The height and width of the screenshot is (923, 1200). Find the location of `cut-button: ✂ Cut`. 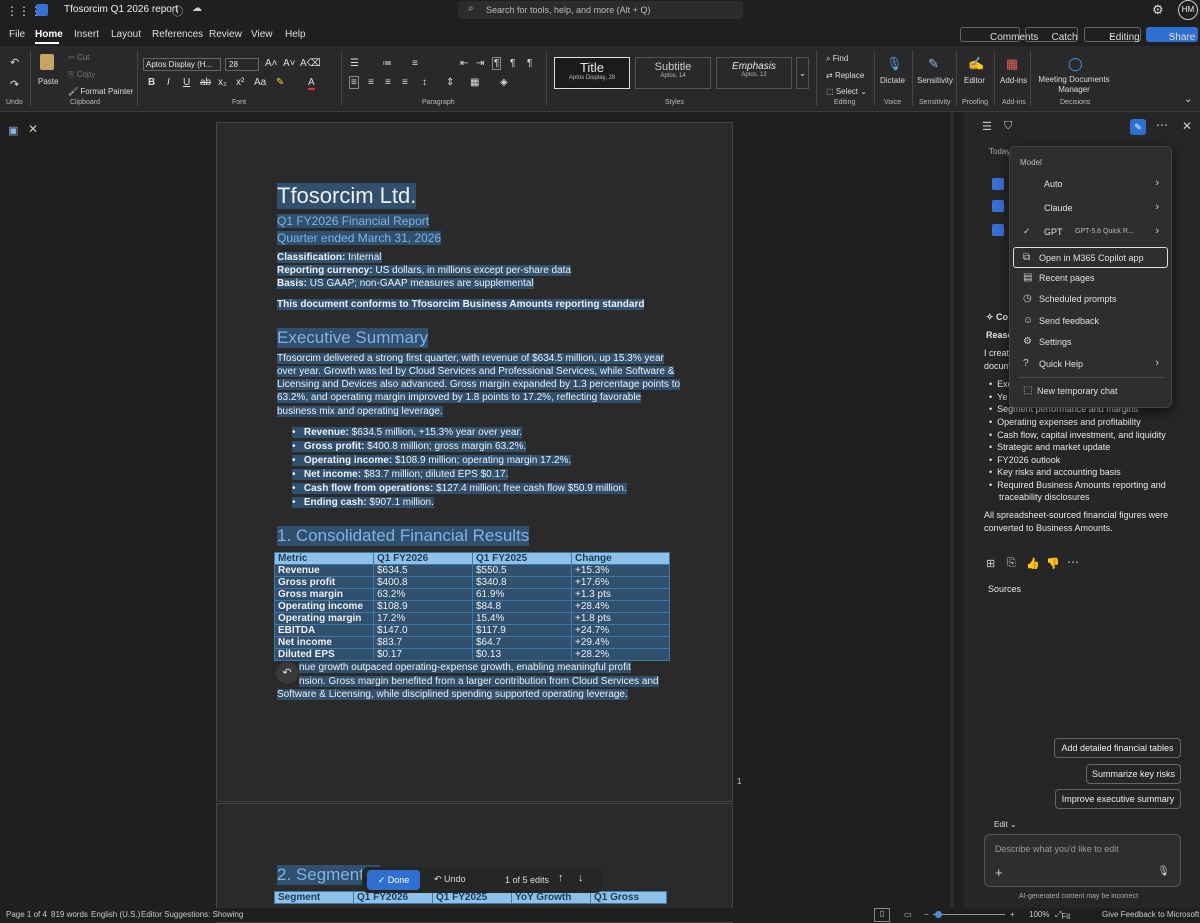

cut-button: ✂ Cut is located at coordinates (78, 57).